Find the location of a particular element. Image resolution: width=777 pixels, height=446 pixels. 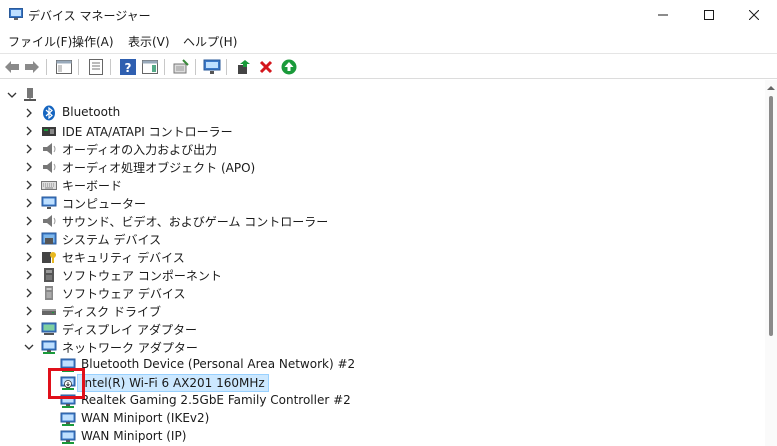

tree-category-label: キーボード is located at coordinates (92, 186).